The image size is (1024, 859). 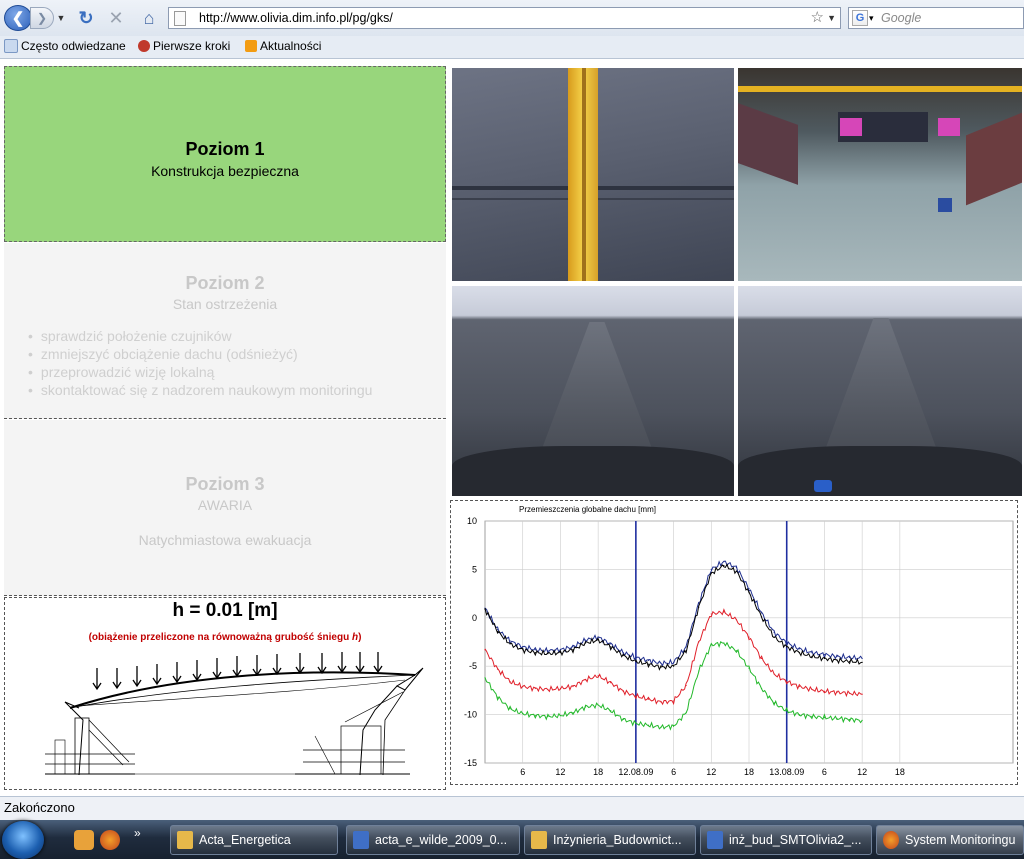 What do you see at coordinates (470, 642) in the screenshot?
I see `y-axis-ticks: 10 5 0 -5 -10 -15` at bounding box center [470, 642].